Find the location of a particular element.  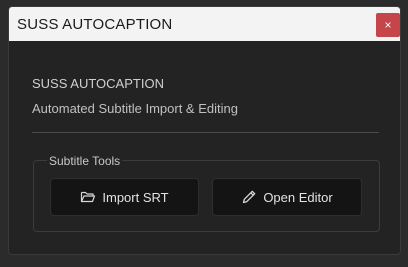

import-srt-label: Import SRT is located at coordinates (135, 197).